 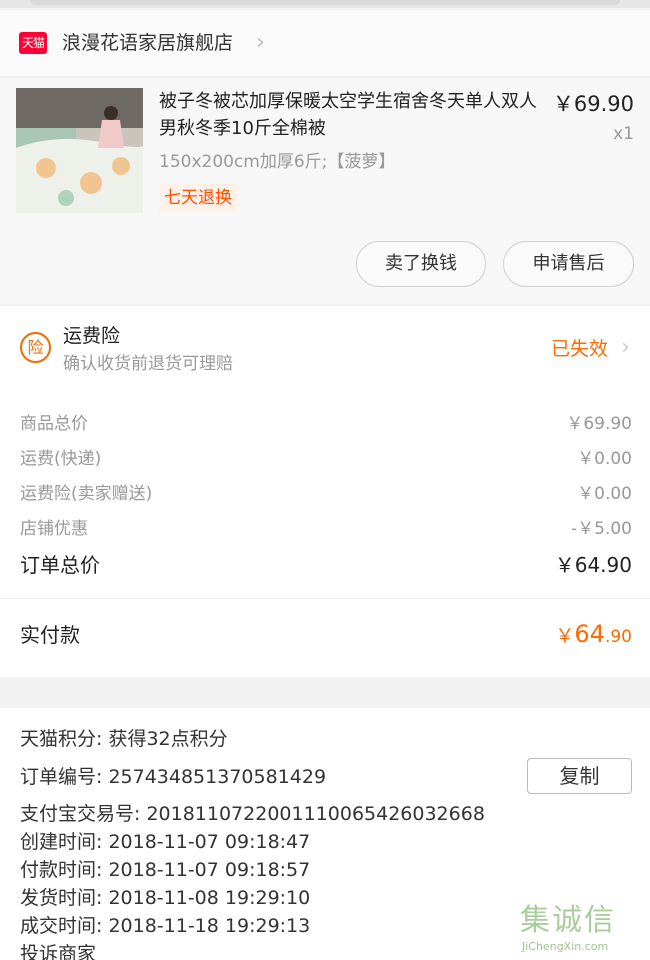 I want to click on insurance-subtitle: 确认收货前退货可理赔, so click(x=148, y=364).